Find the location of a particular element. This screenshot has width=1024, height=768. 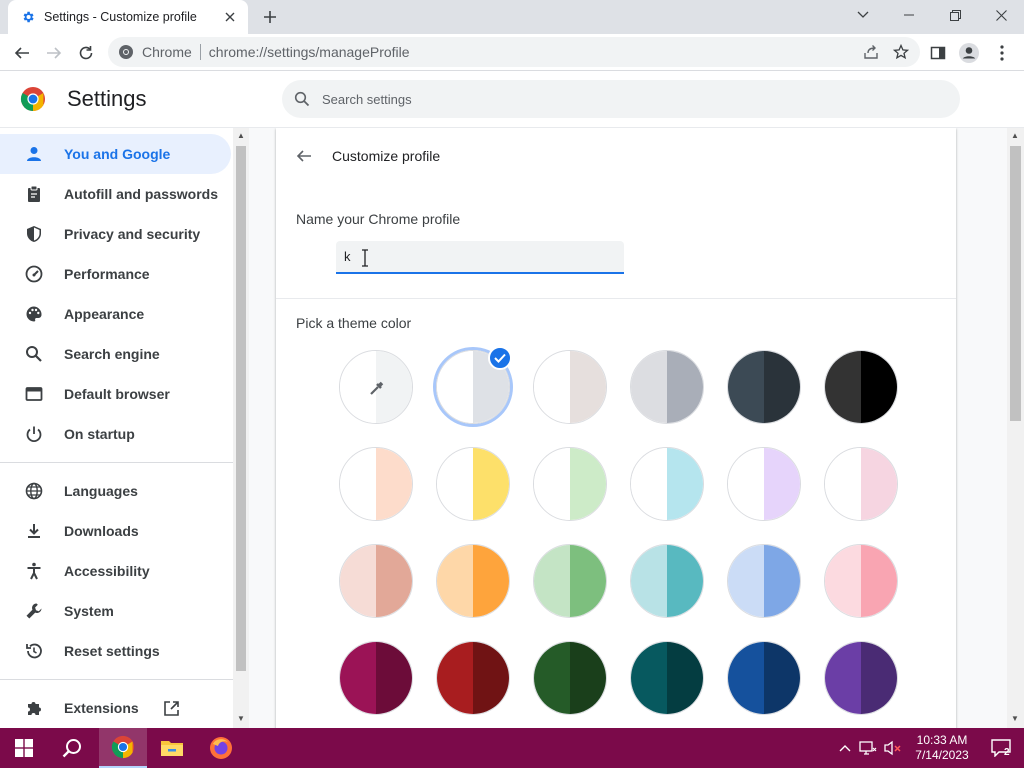

sidebar-scrollbar: ▲ ▼ is located at coordinates (241, 428).